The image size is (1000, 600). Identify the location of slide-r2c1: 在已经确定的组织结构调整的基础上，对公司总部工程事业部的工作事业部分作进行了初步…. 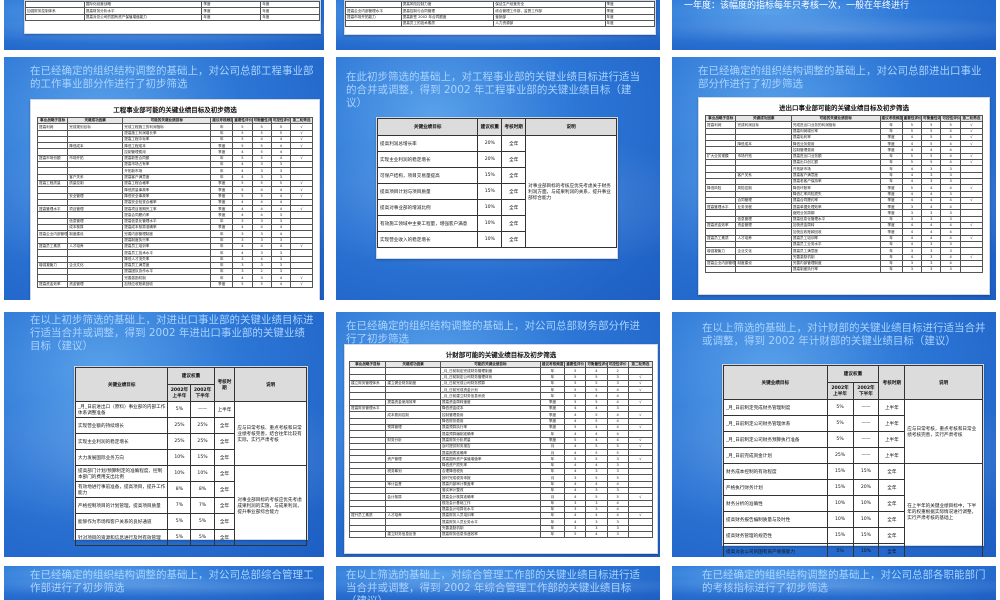
(164, 178).